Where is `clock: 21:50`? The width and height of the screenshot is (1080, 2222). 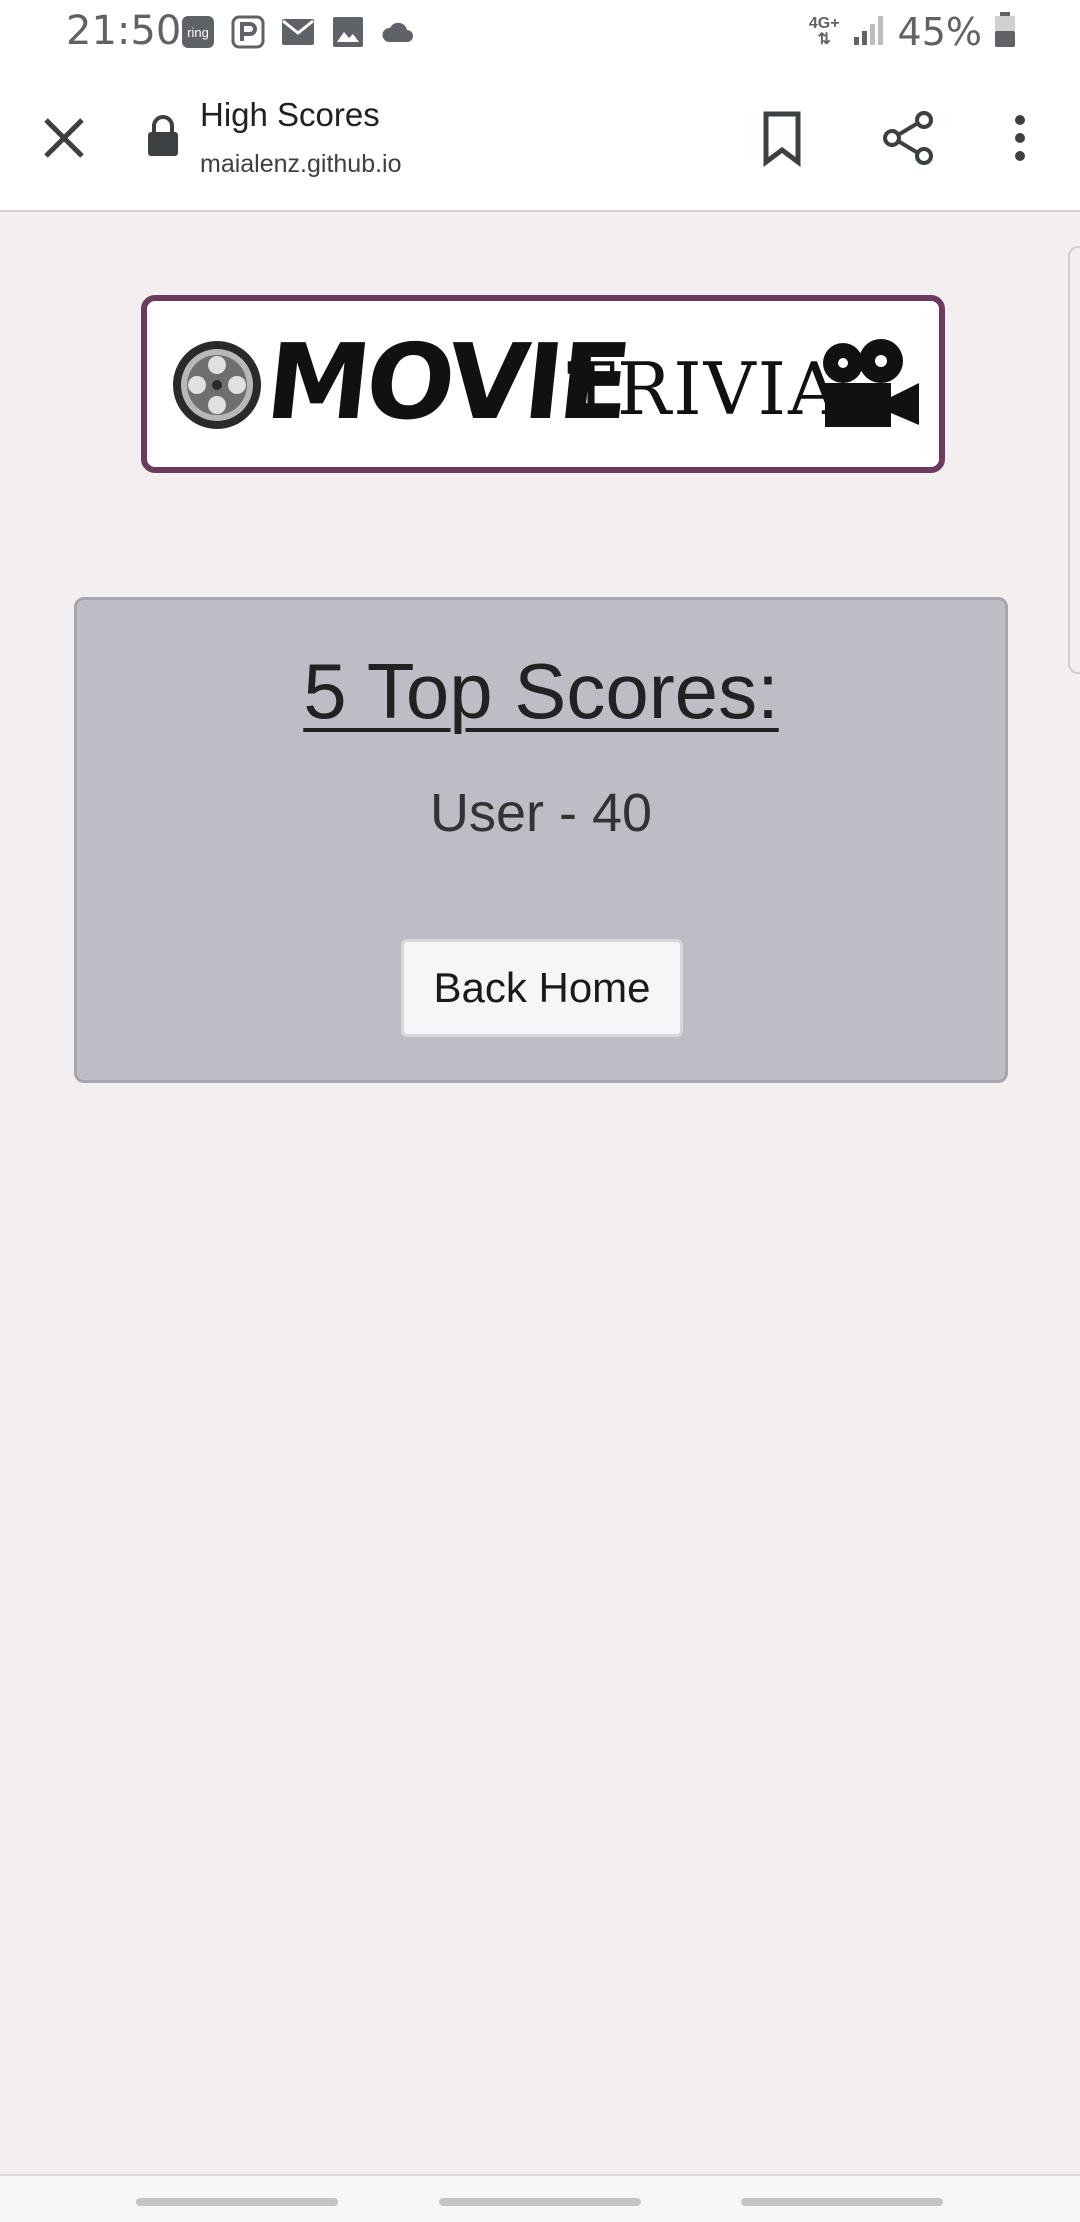
clock: 21:50 is located at coordinates (124, 31).